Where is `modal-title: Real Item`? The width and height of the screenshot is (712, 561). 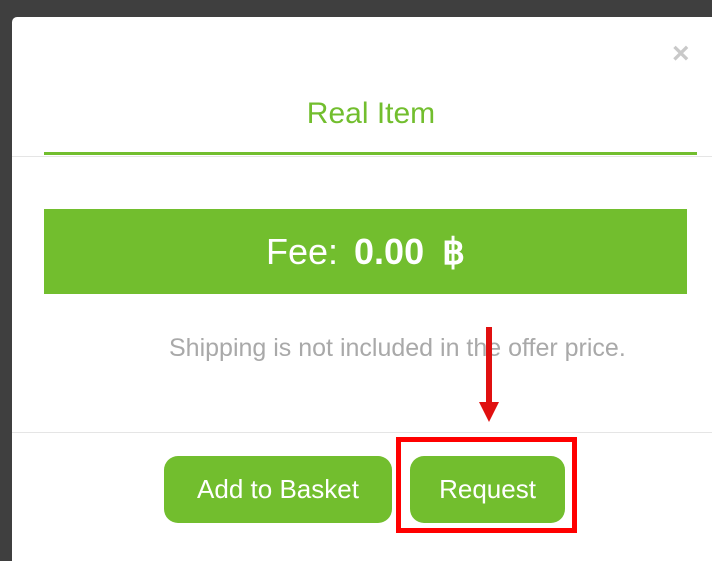
modal-title: Real Item is located at coordinates (371, 113).